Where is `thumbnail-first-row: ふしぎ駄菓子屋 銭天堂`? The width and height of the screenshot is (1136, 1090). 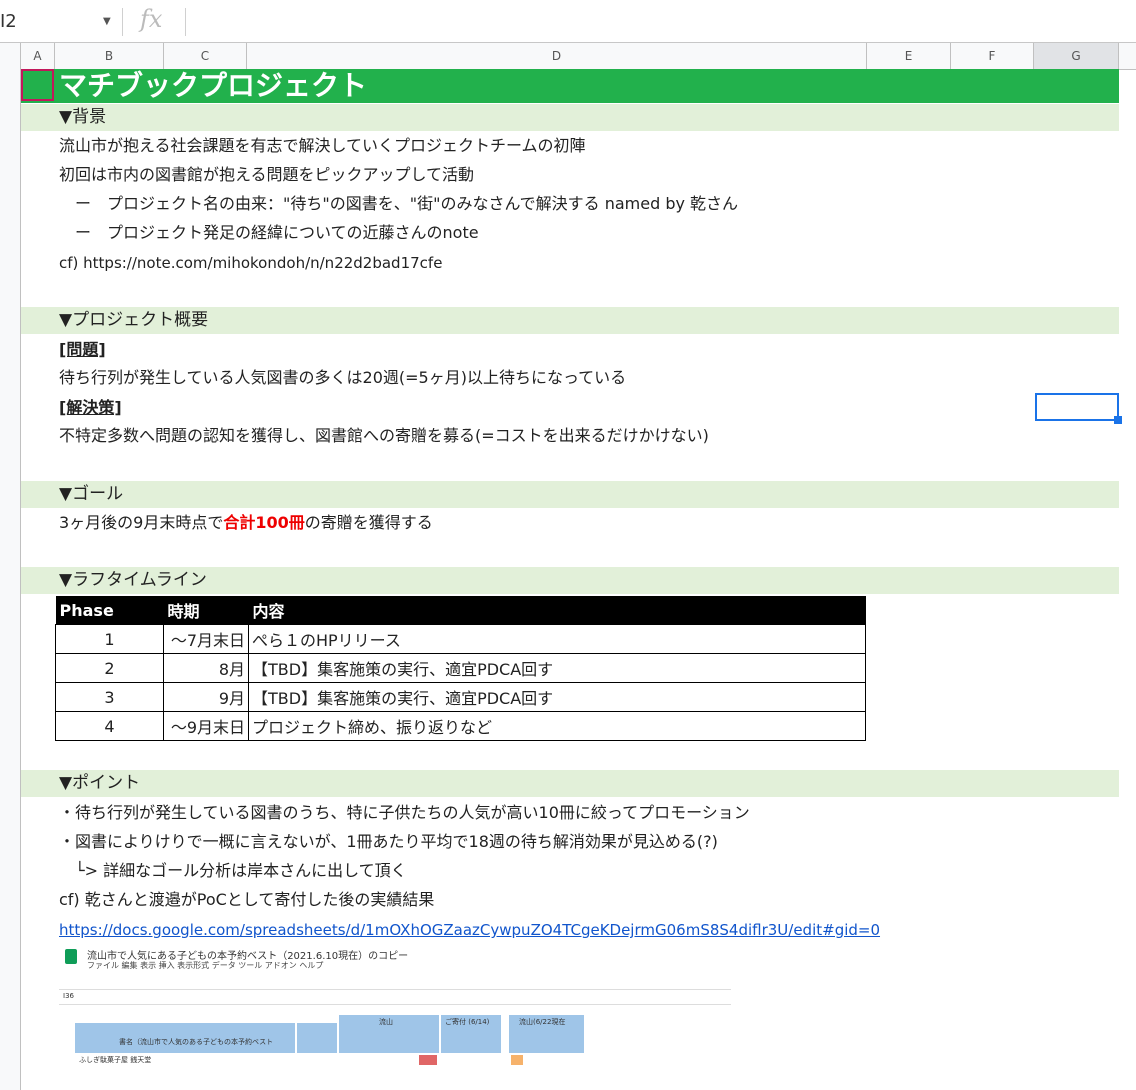
thumbnail-first-row: ふしぎ駄菓子屋 銭天堂 is located at coordinates (115, 1060).